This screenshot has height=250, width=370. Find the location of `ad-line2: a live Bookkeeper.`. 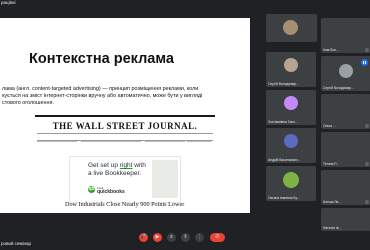

ad-line2: a live Bookkeeper. is located at coordinates (115, 173).